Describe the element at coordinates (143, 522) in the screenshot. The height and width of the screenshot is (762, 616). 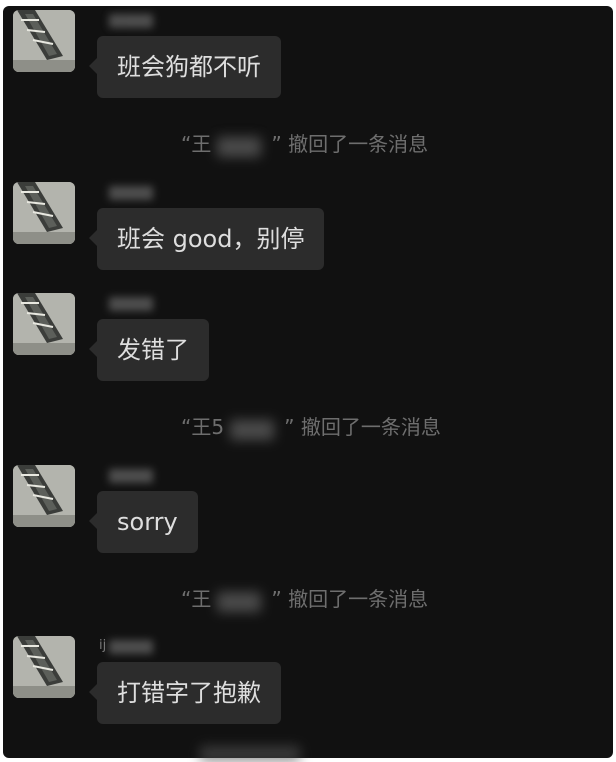
I see `message-bubble: sorry` at that location.